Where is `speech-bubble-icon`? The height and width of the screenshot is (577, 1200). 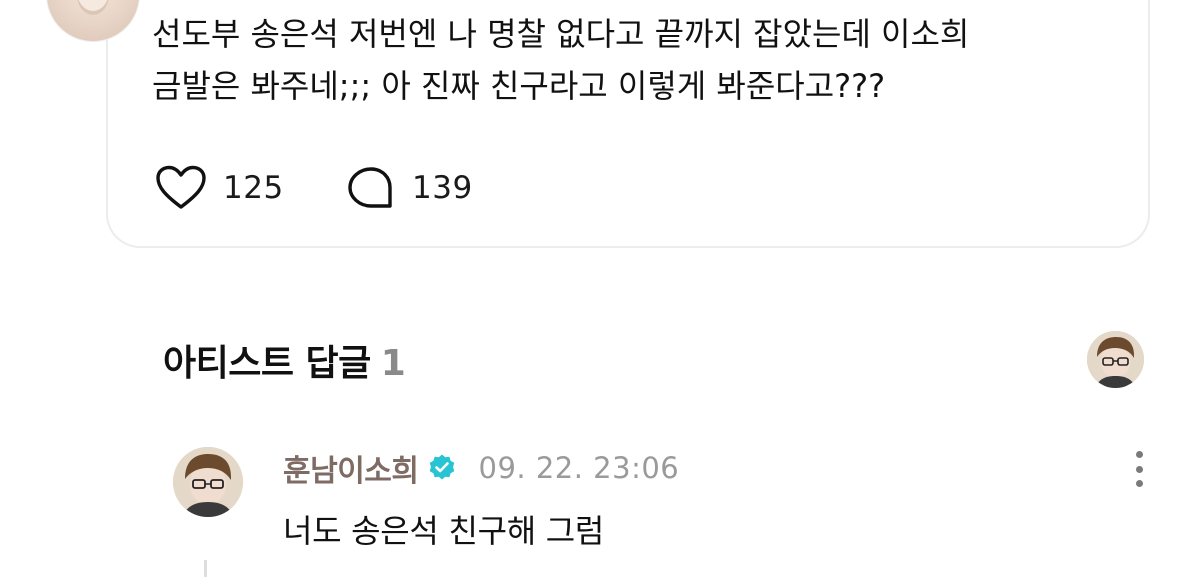 speech-bubble-icon is located at coordinates (370, 187).